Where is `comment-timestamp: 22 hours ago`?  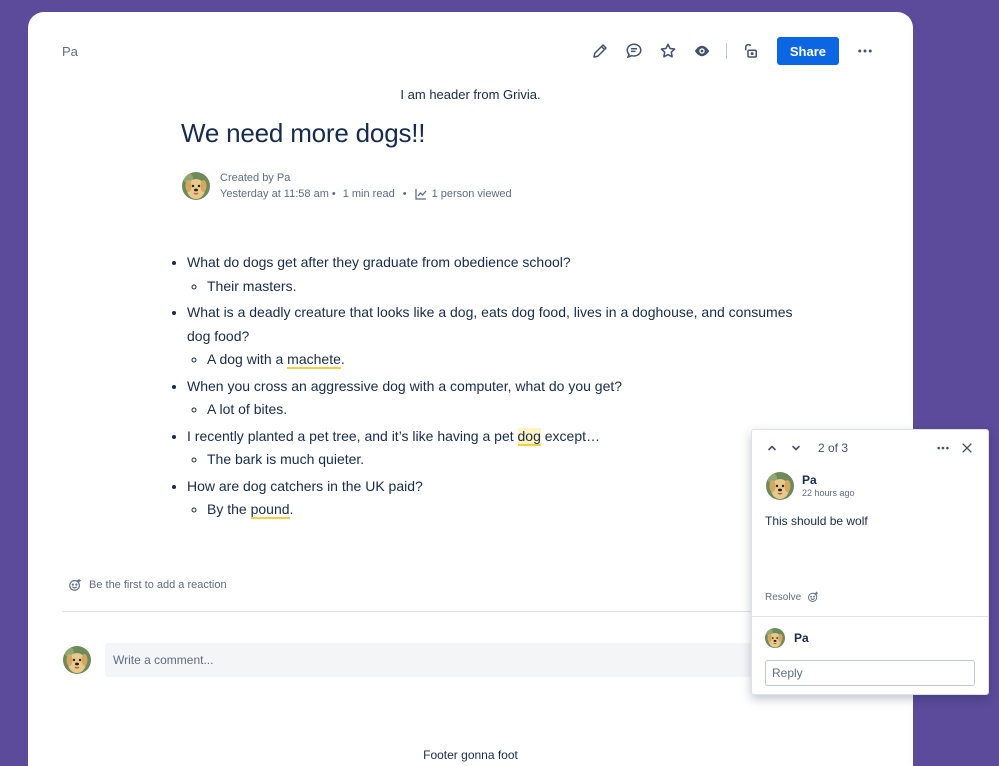
comment-timestamp: 22 hours ago is located at coordinates (828, 492).